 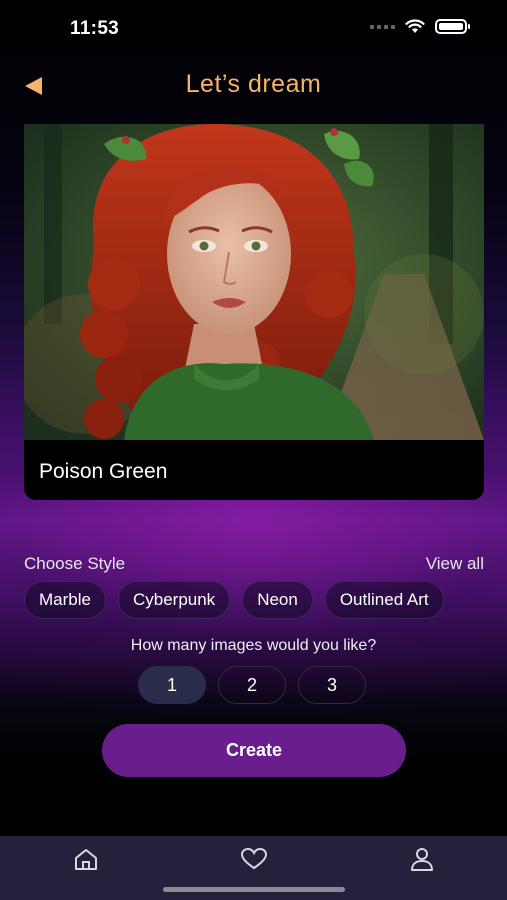 I want to click on status-time: 11:53, so click(x=95, y=28).